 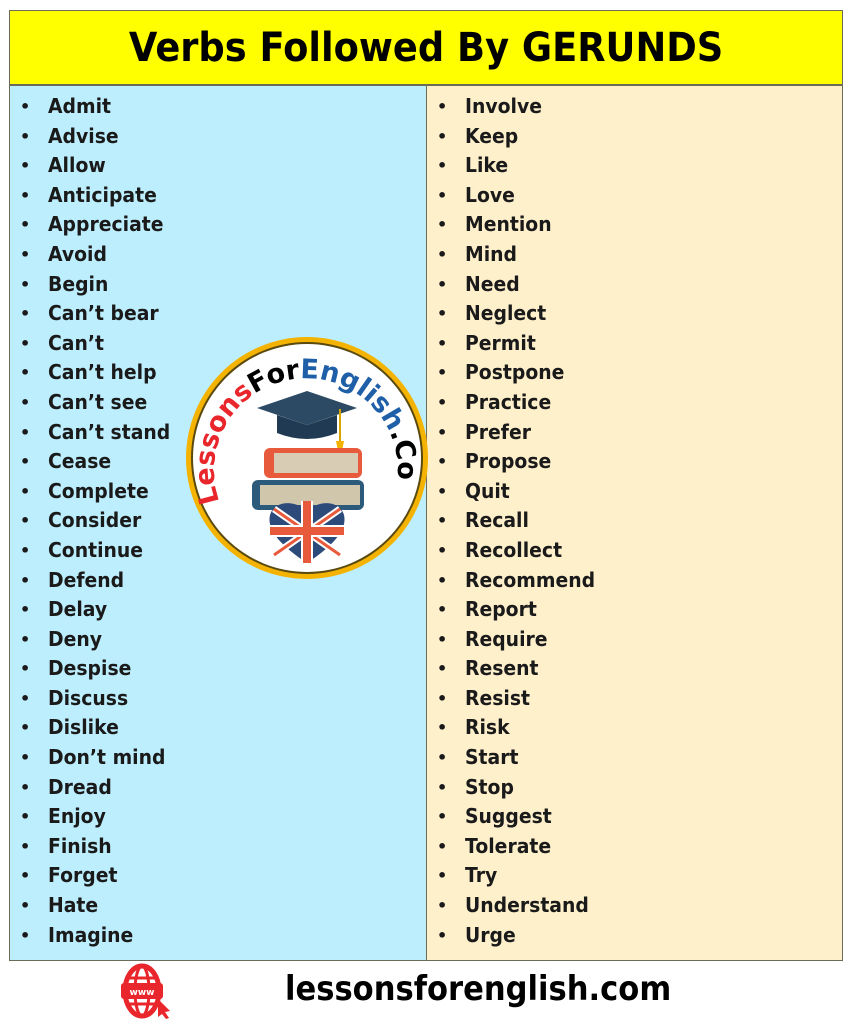 I want to click on verb-left-item: • Delay, so click(x=218, y=610).